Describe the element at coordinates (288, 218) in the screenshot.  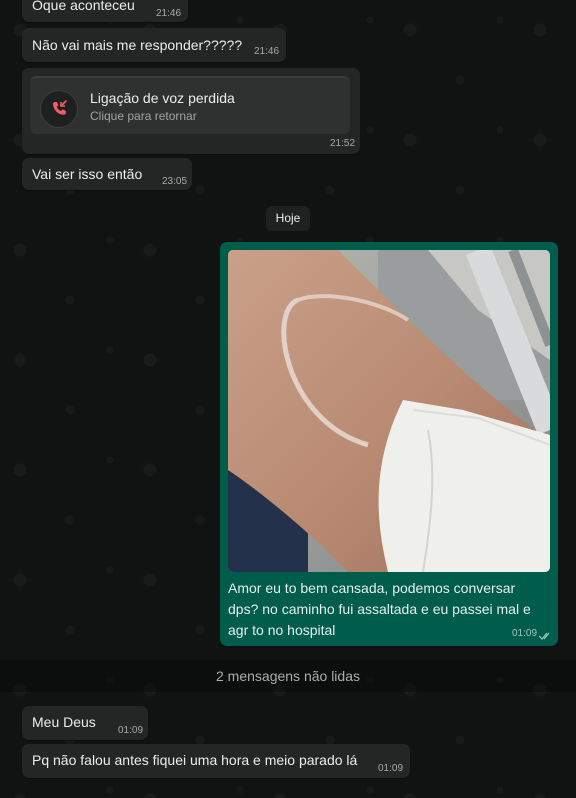
I see `date-divider: Hoje` at that location.